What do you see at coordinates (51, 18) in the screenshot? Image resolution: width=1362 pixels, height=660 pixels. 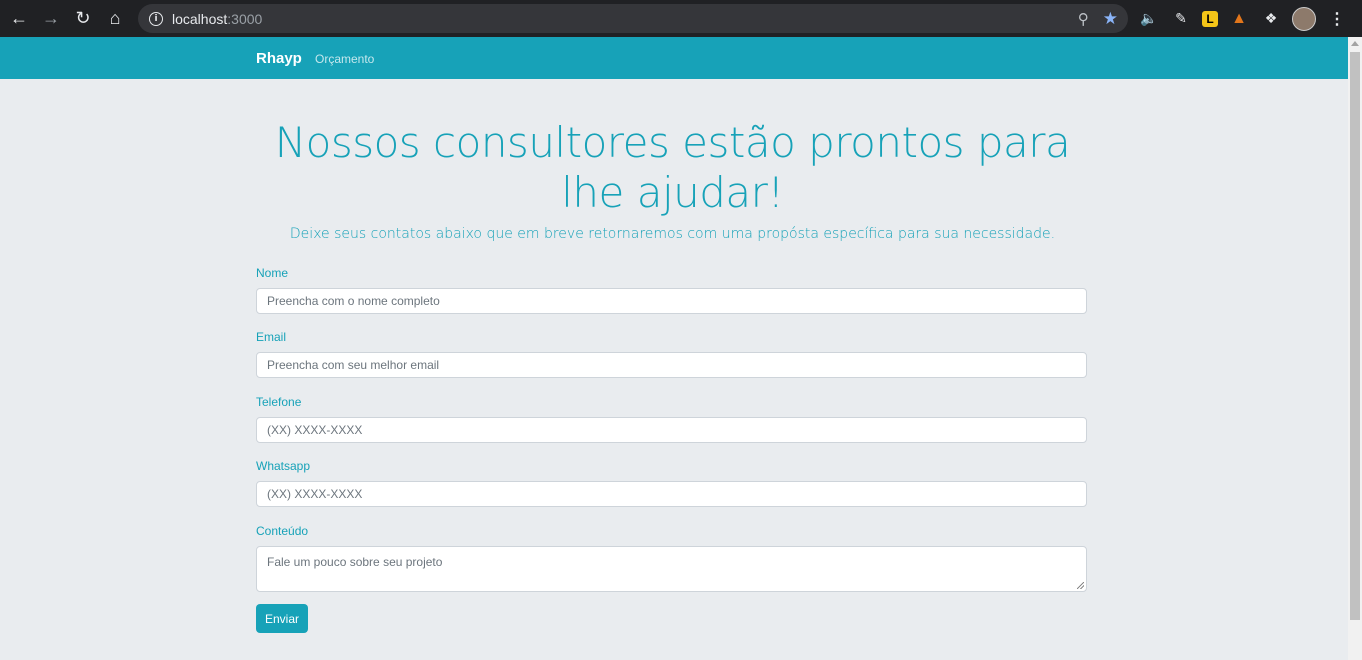 I see `forward-arrow-icon: →` at bounding box center [51, 18].